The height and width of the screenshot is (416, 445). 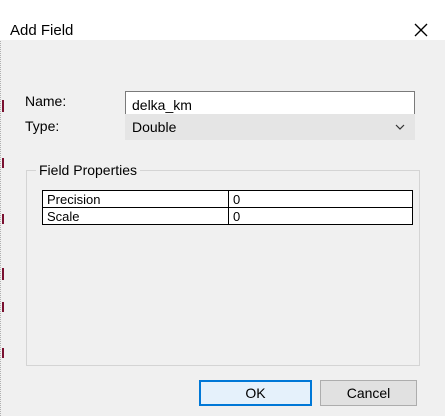 What do you see at coordinates (46, 101) in the screenshot?
I see `name-label: Name:` at bounding box center [46, 101].